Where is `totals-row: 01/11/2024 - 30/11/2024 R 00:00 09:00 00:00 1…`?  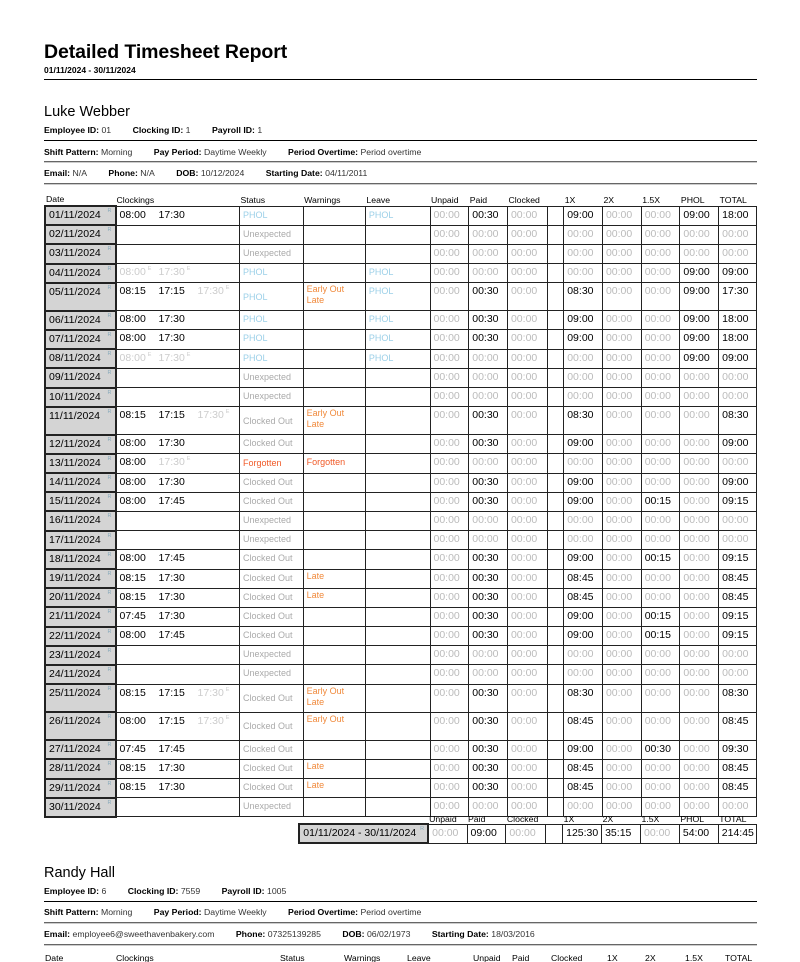
totals-row: 01/11/2024 - 30/11/2024 R 00:00 09:00 00:00 1… is located at coordinates (401, 833).